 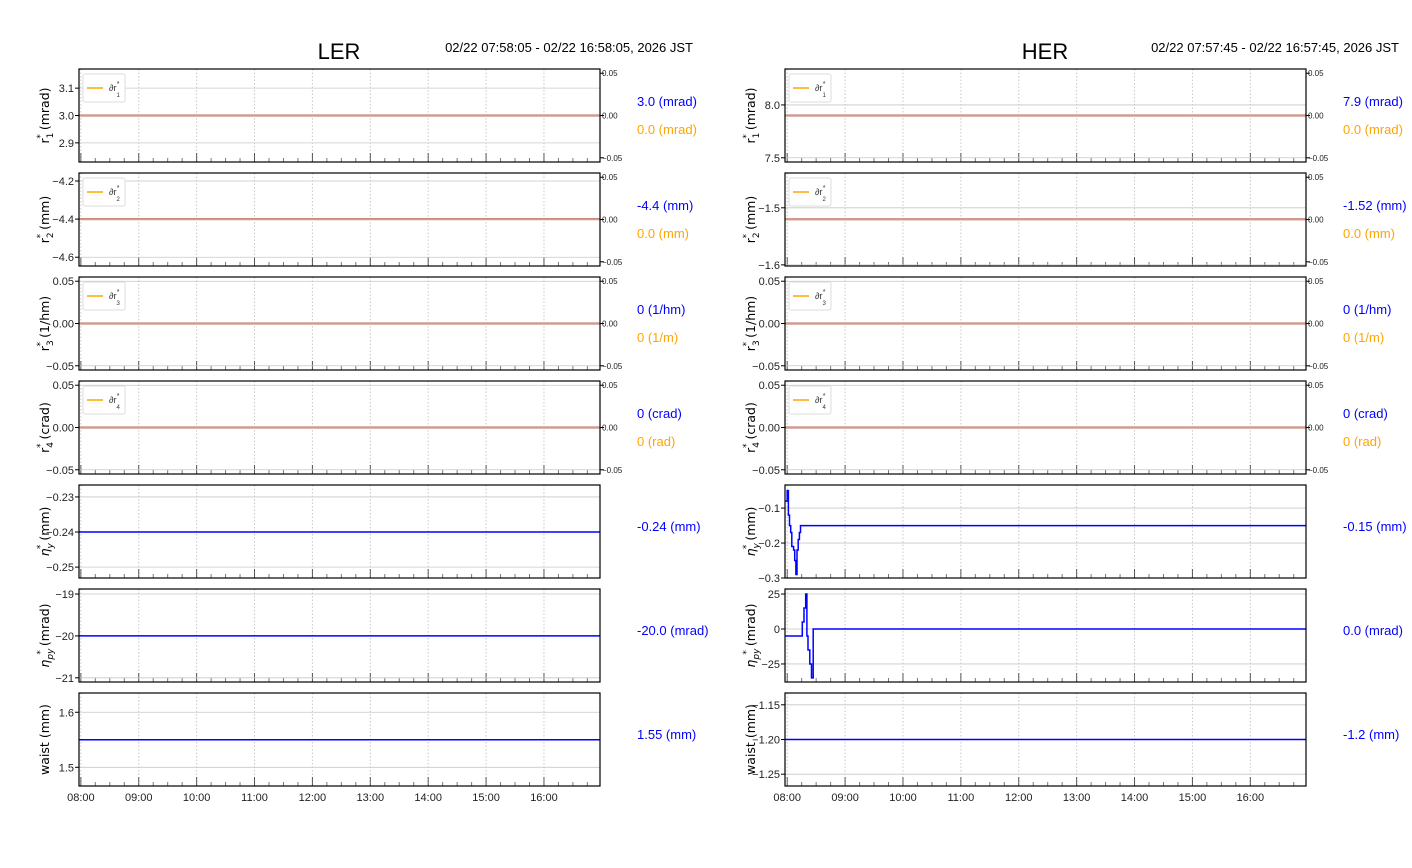 I want to click on subplot-6: −21 −20 −19 -20.0 (mrad) ηpy* (mrad), so click(x=372, y=636).